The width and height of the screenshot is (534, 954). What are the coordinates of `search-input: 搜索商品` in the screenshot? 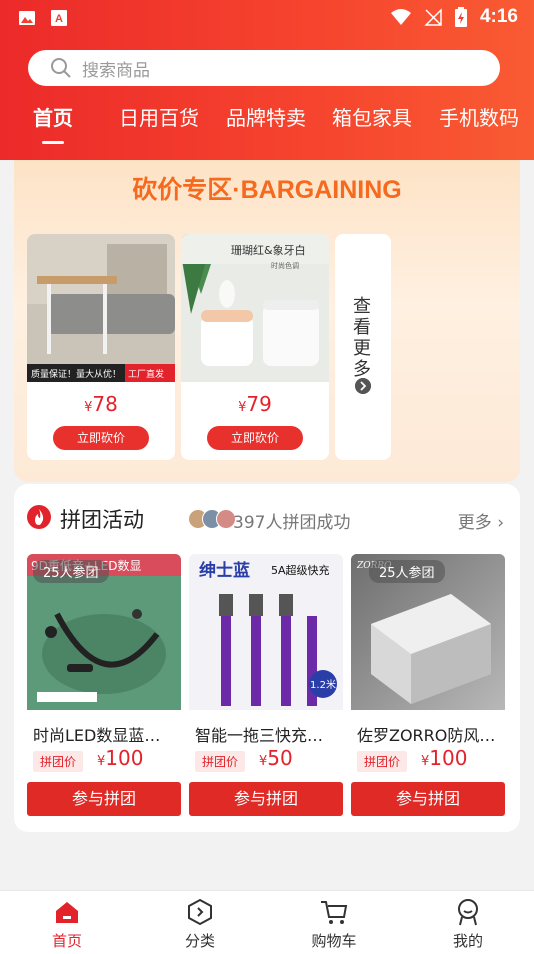 It's located at (264, 68).